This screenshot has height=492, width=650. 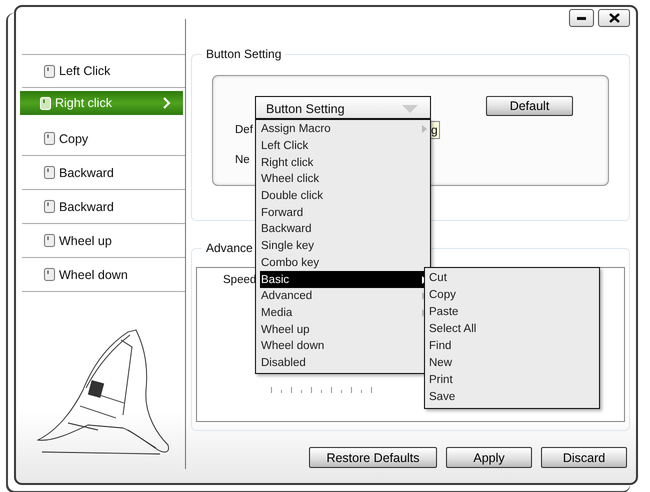 What do you see at coordinates (343, 279) in the screenshot?
I see `menu-item: Basic` at bounding box center [343, 279].